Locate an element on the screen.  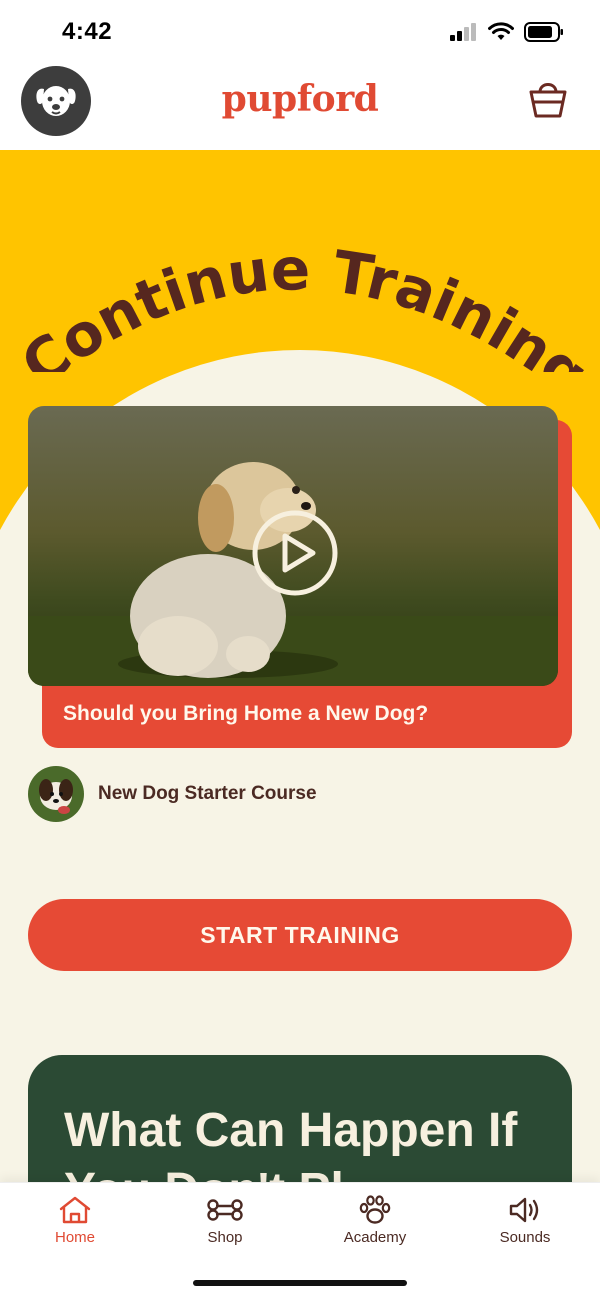
paw-icon is located at coordinates (375, 1209).